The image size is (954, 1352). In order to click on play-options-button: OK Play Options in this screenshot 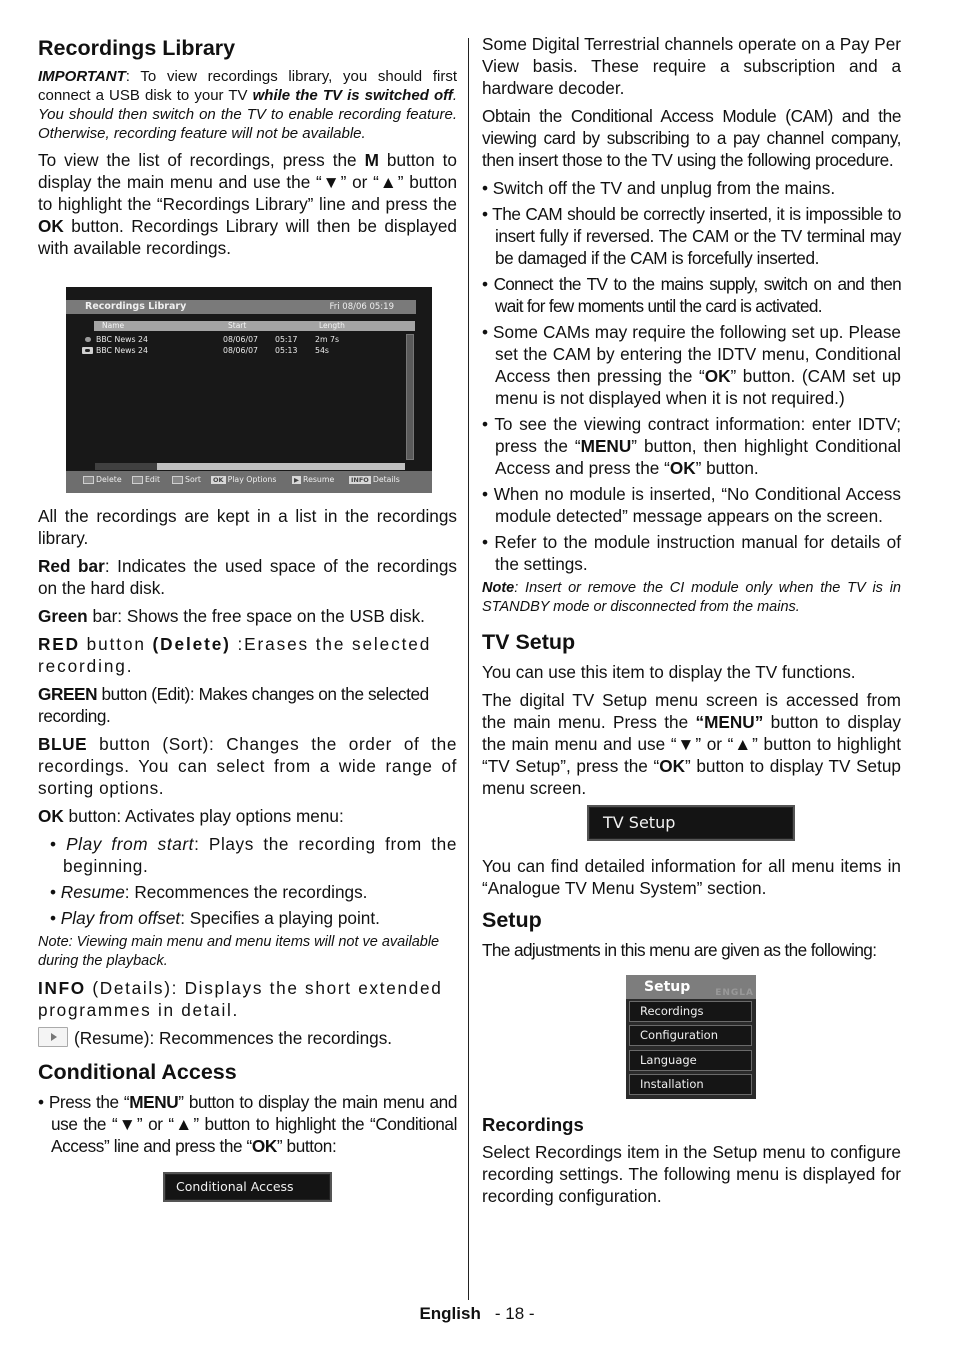, I will do `click(243, 480)`.